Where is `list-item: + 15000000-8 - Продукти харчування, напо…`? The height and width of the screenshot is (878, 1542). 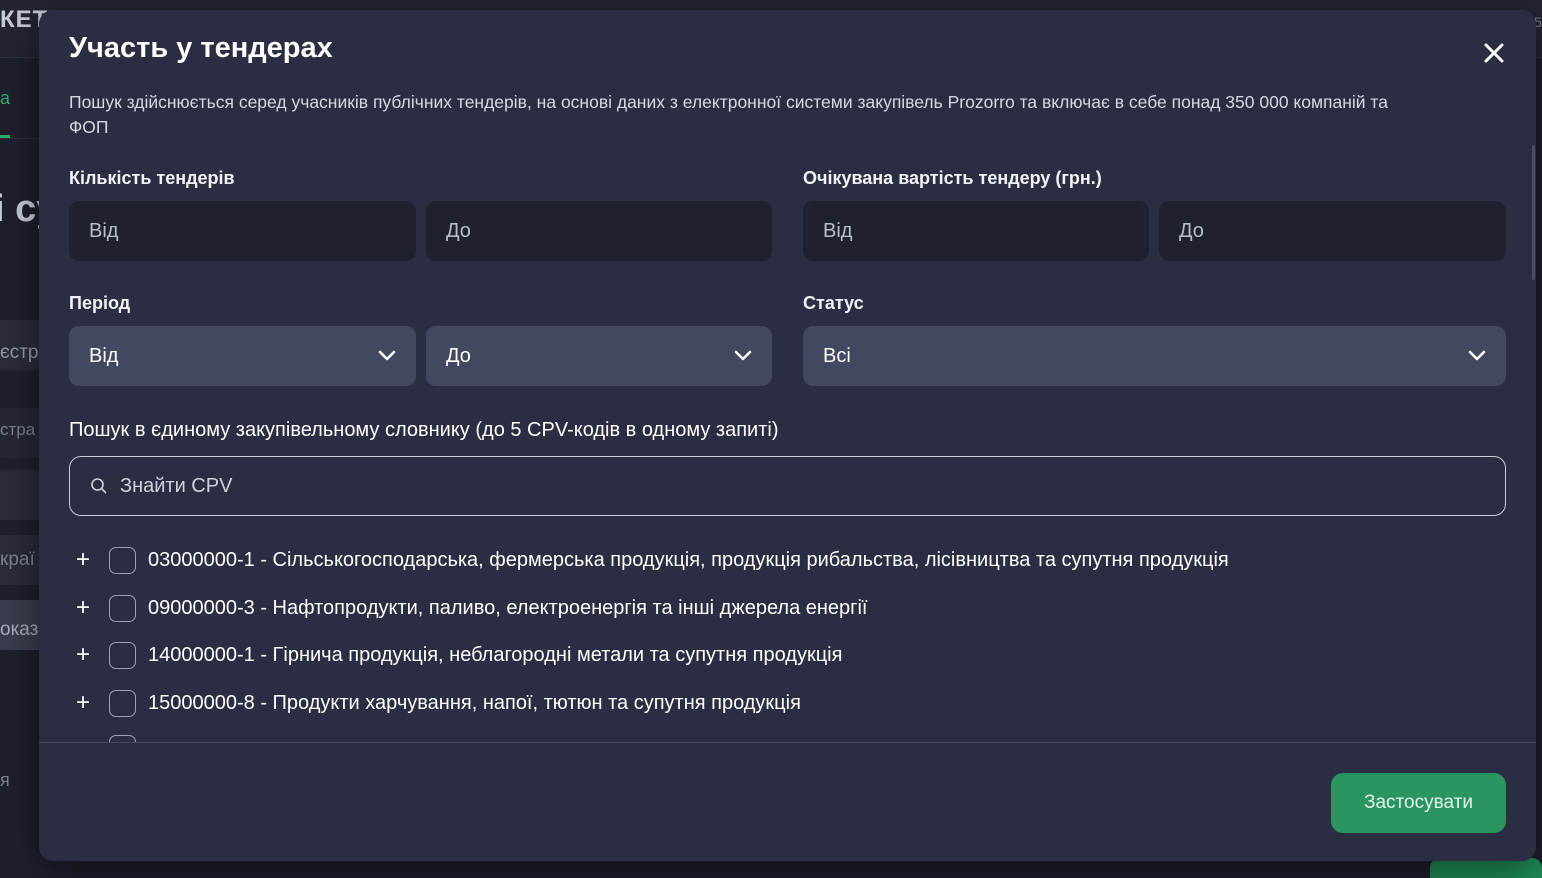 list-item: + 15000000-8 - Продукти харчування, напо… is located at coordinates (435, 703).